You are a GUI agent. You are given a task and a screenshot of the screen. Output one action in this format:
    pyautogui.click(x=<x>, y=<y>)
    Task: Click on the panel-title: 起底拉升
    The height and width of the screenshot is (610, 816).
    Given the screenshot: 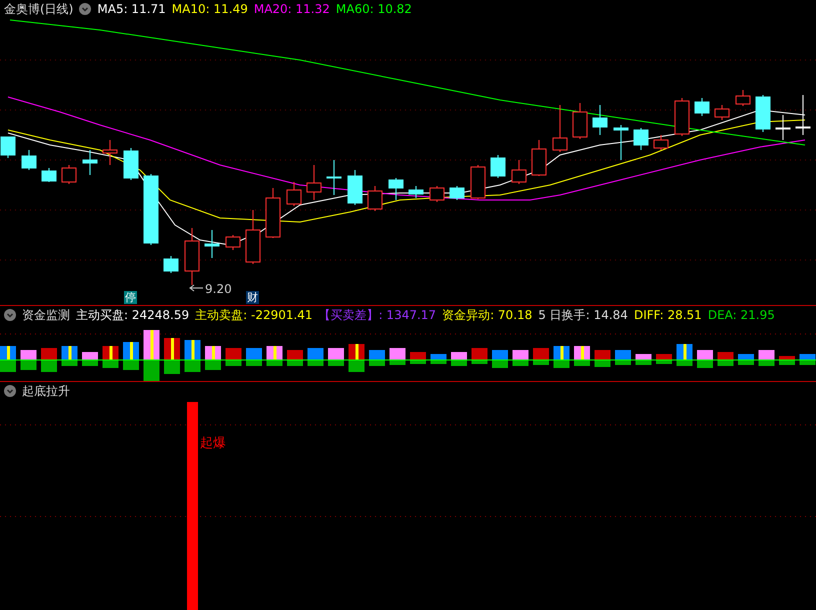 What is the action you would take?
    pyautogui.click(x=46, y=391)
    